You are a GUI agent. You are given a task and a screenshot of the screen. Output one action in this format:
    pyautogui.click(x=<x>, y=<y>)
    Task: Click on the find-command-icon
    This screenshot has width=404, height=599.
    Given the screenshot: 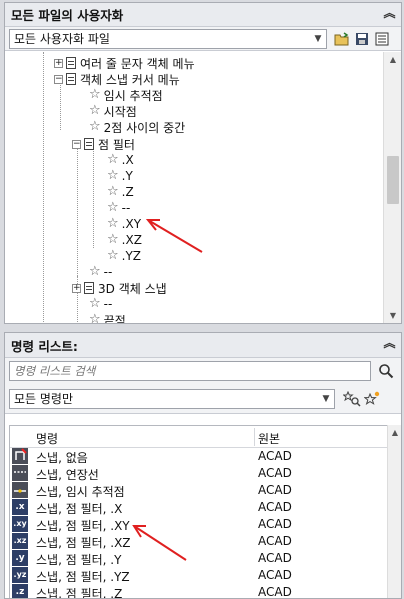 What is the action you would take?
    pyautogui.click(x=352, y=399)
    